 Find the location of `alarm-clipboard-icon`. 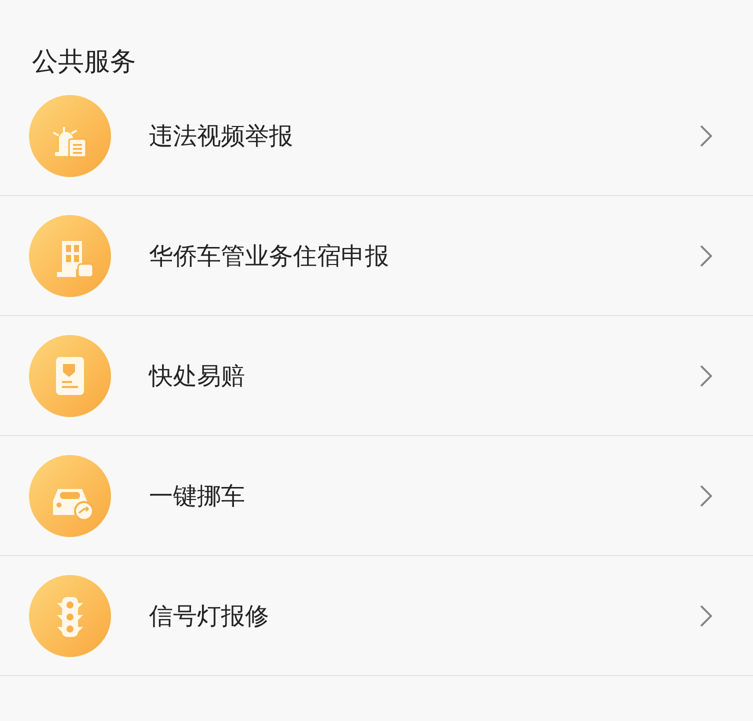

alarm-clipboard-icon is located at coordinates (70, 135).